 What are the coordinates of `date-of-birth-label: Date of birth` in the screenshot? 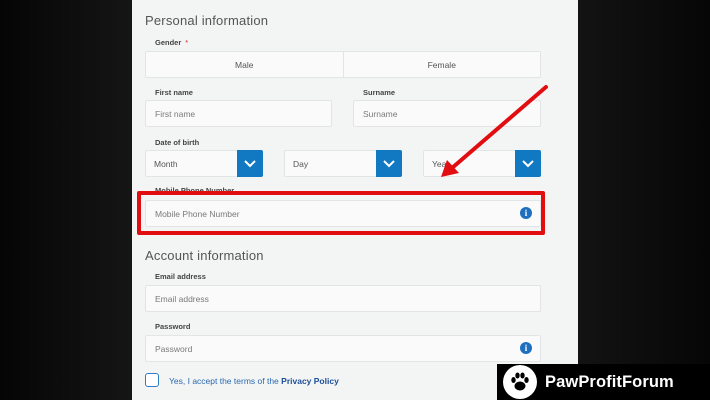 It's located at (177, 142).